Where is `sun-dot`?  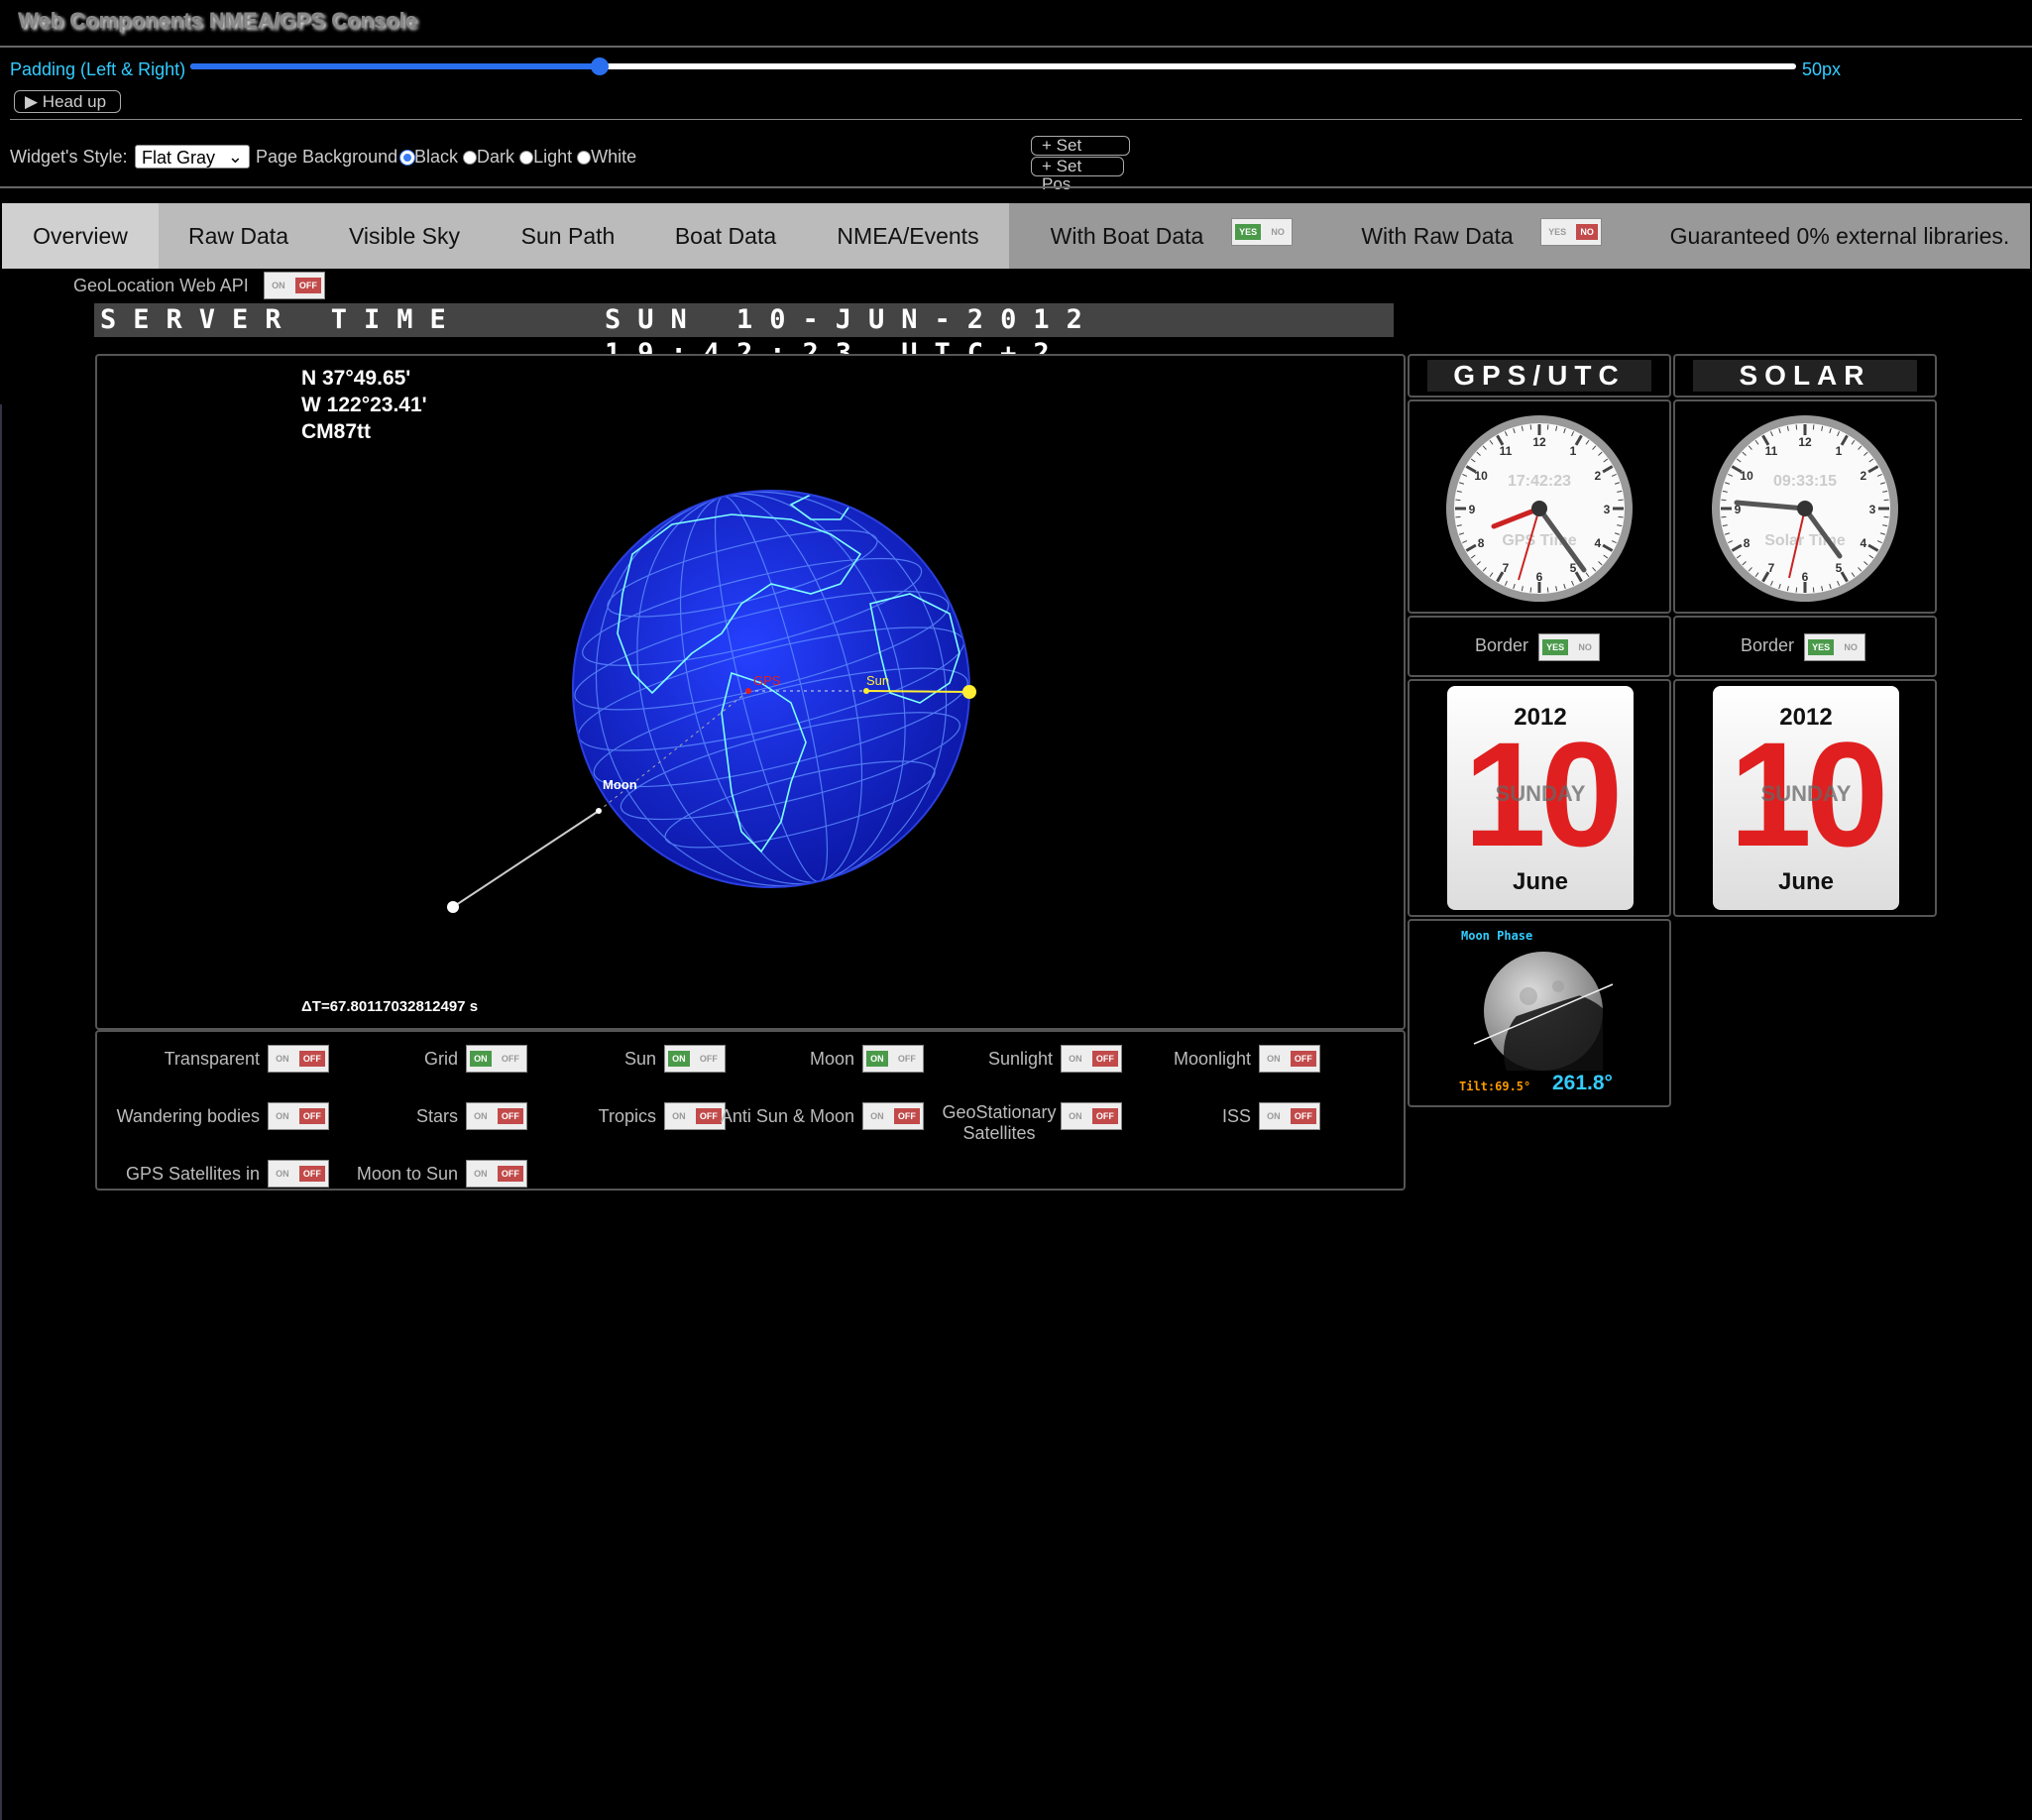 sun-dot is located at coordinates (969, 692).